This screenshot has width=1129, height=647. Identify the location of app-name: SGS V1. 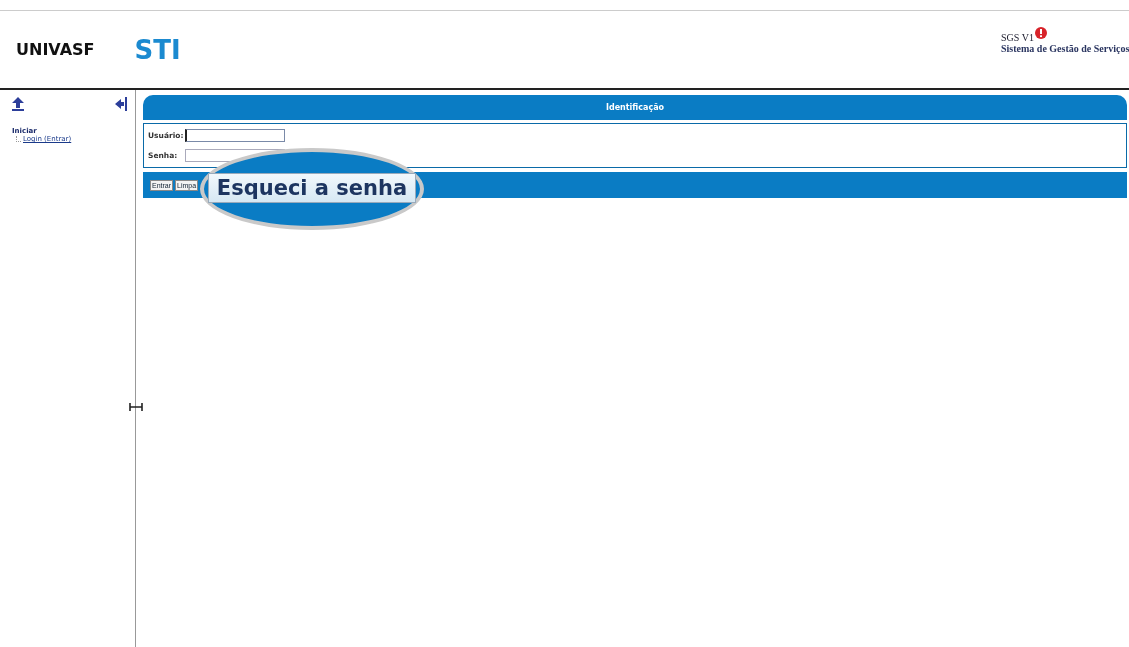
(1017, 37).